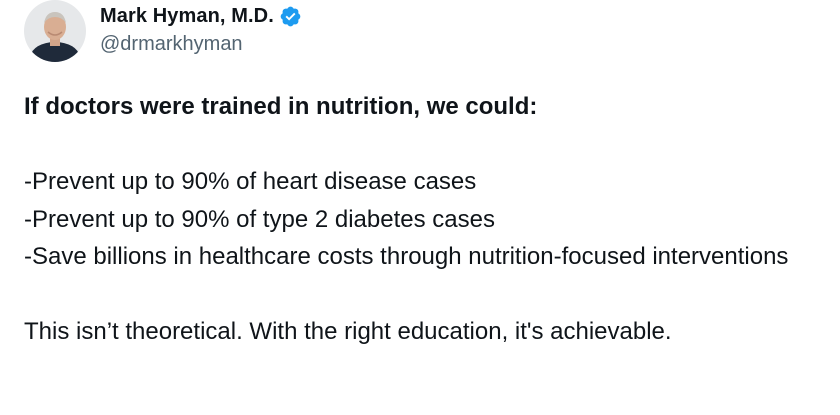  Describe the element at coordinates (171, 44) in the screenshot. I see `author-handle: @drmarkhyman` at that location.